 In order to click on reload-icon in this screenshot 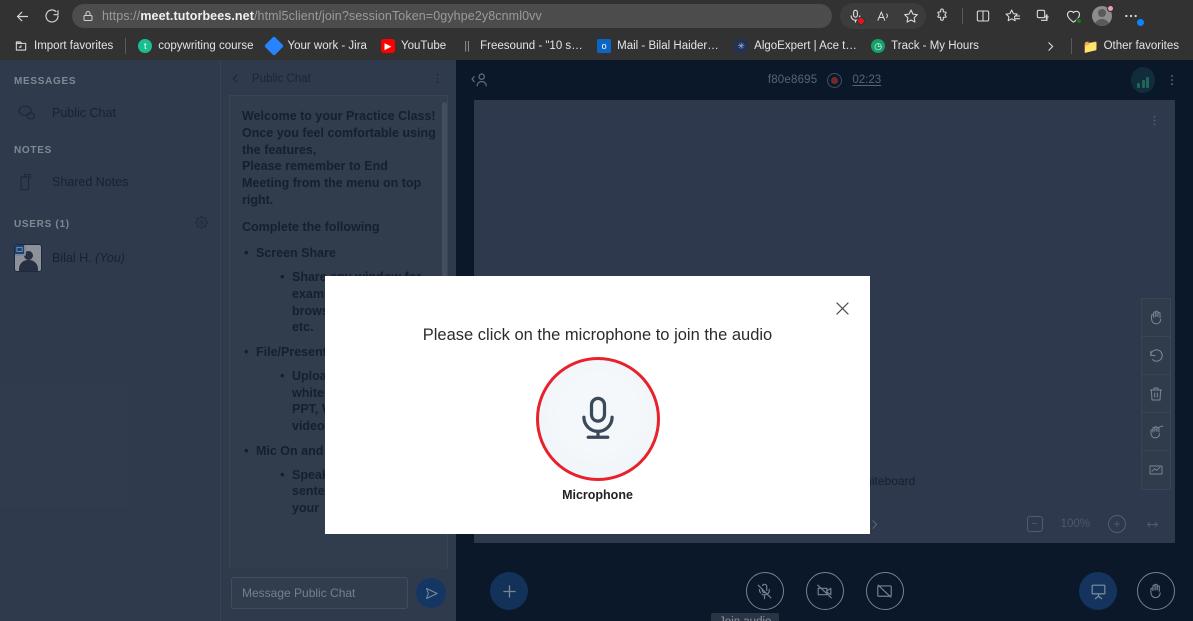, I will do `click(52, 16)`.